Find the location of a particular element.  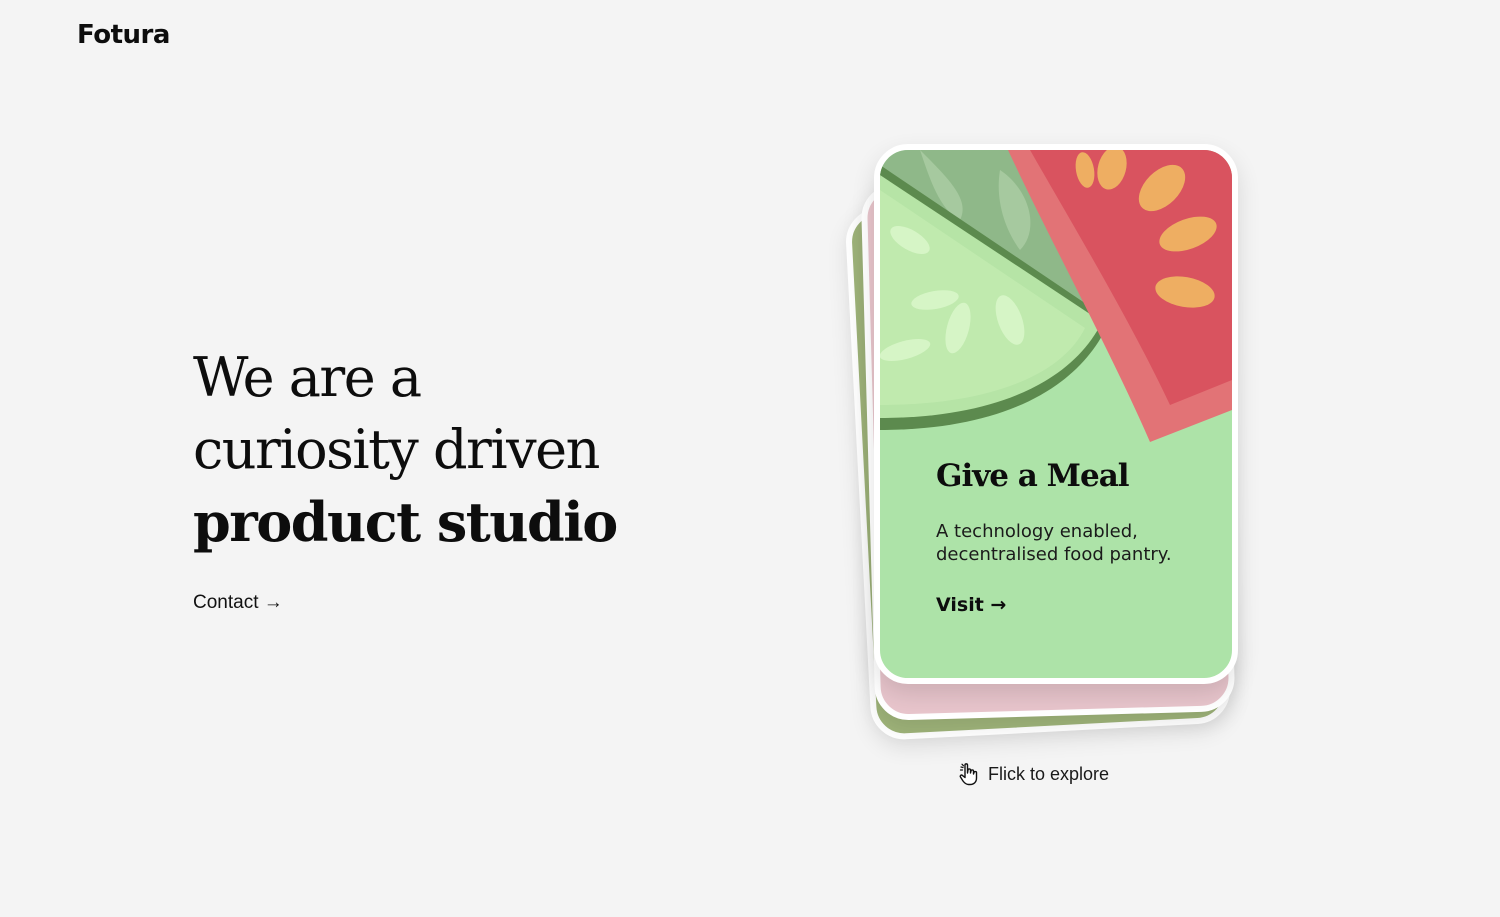

flick-hint: Flick to explore is located at coordinates (1033, 774).